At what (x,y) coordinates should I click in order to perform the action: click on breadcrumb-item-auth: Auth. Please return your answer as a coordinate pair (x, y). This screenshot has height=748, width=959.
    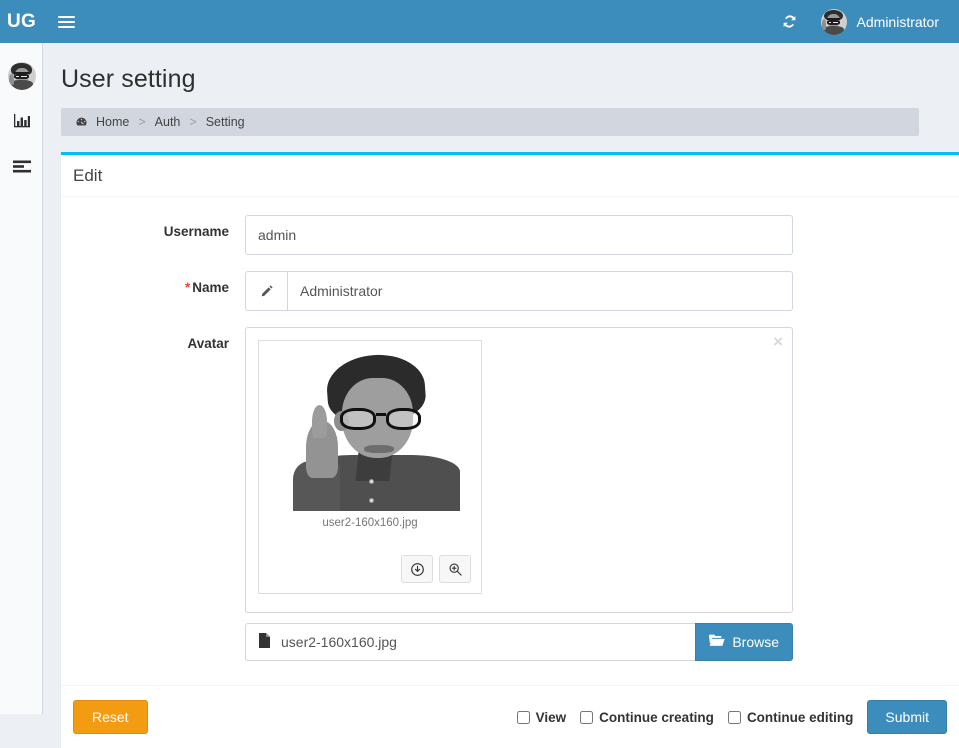
    Looking at the image, I should click on (168, 122).